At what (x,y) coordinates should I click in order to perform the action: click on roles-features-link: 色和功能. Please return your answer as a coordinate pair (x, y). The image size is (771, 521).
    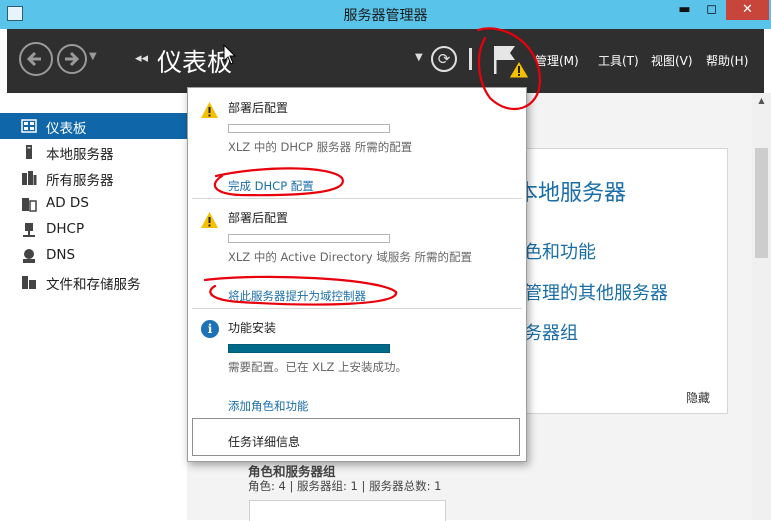
    Looking at the image, I should click on (560, 251).